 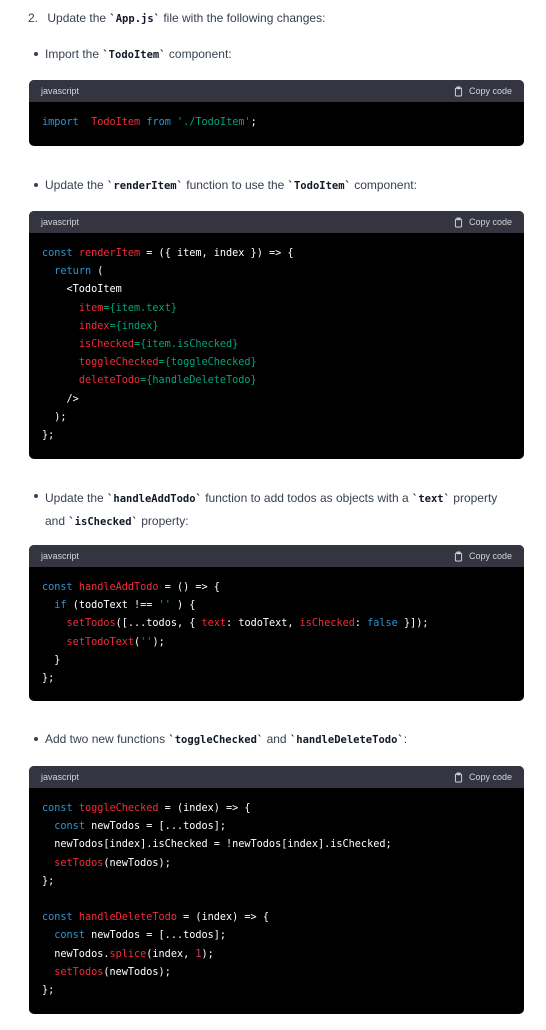 What do you see at coordinates (138, 54) in the screenshot?
I see `bullet-1-text: Import the `TodoItem` component:` at bounding box center [138, 54].